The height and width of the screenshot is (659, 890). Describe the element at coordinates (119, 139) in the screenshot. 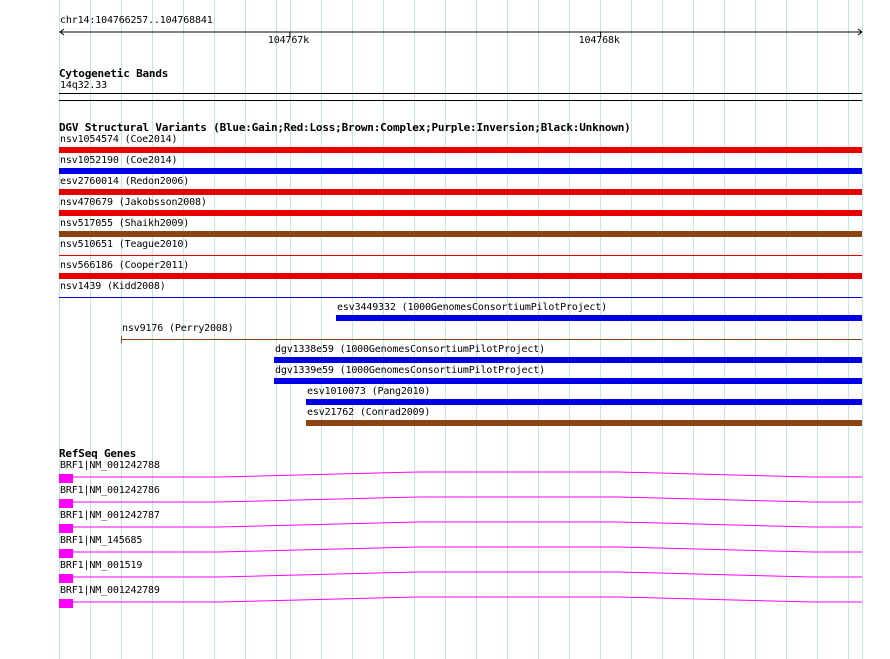

I see `dgv-feature-label: nsv1054574 (Coe2014)` at that location.